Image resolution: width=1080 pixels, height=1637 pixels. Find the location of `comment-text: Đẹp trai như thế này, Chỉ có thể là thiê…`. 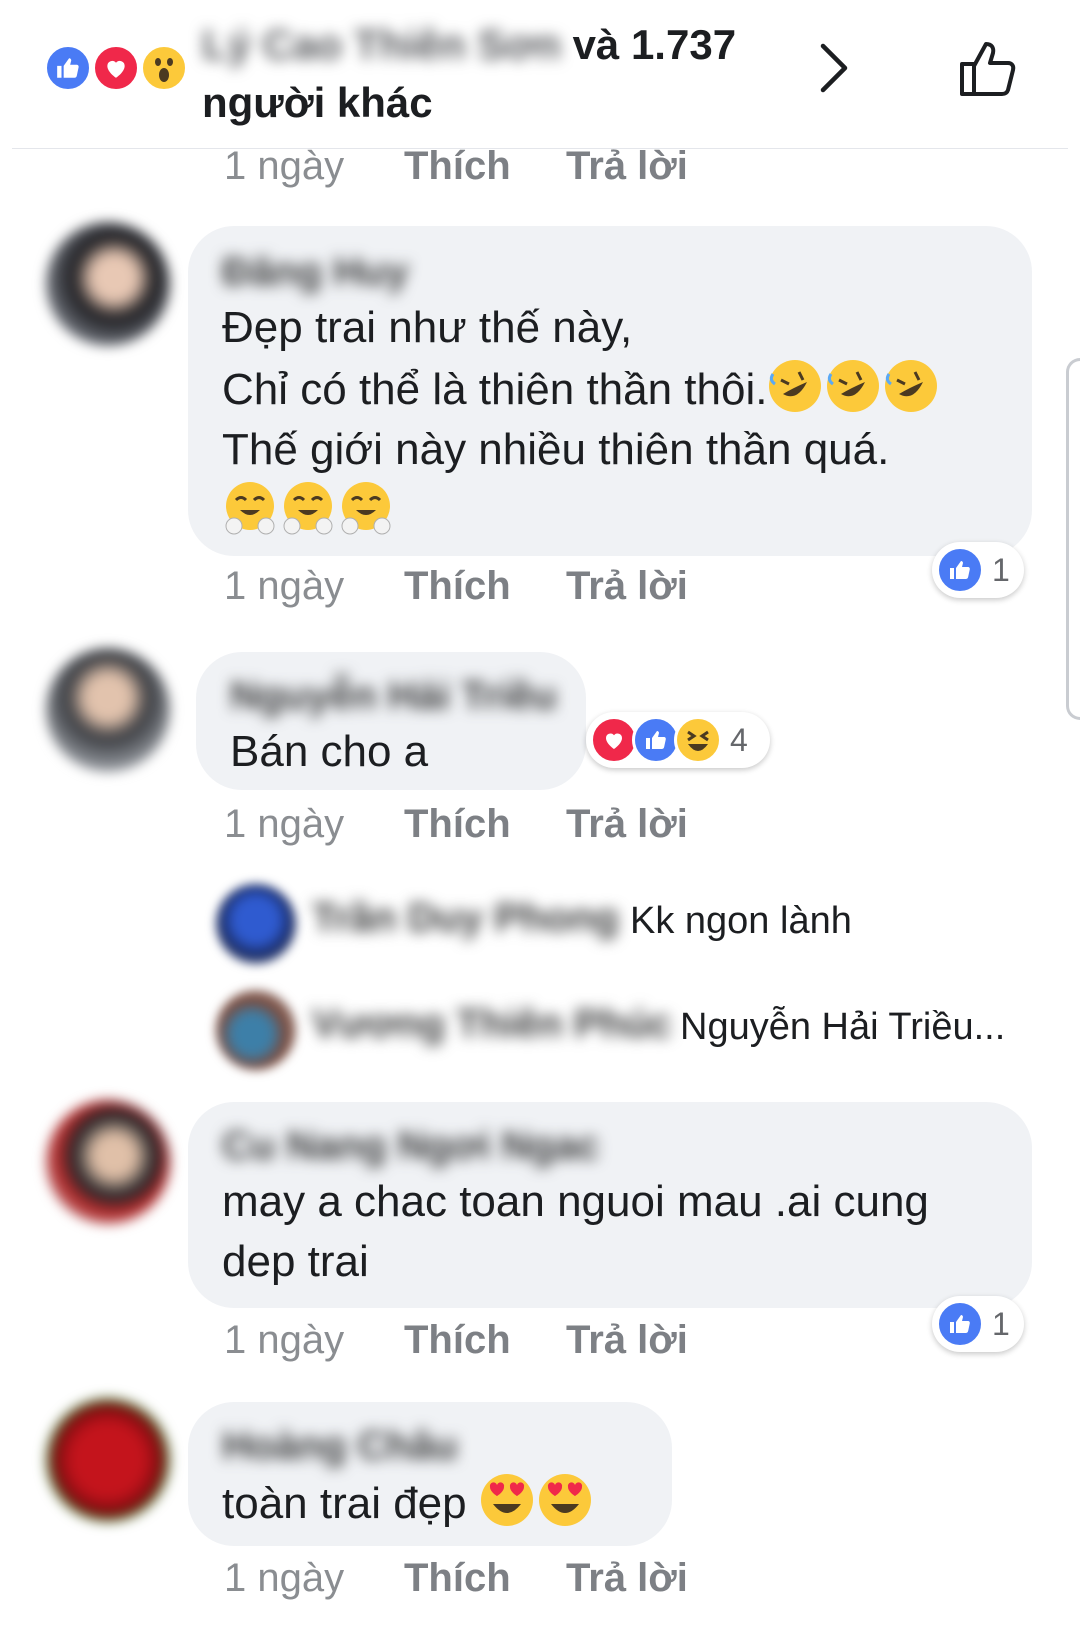

comment-text: Đẹp trai như thế này, Chỉ có thể là thiê… is located at coordinates (610, 419).